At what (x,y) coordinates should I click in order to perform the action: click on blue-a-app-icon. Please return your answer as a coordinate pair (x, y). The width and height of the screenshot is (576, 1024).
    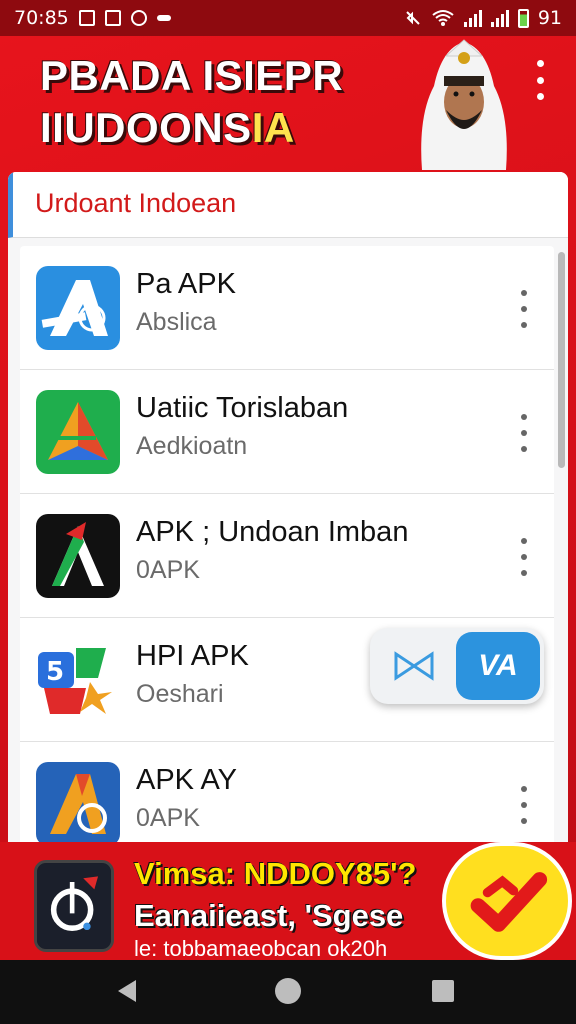
    Looking at the image, I should click on (78, 804).